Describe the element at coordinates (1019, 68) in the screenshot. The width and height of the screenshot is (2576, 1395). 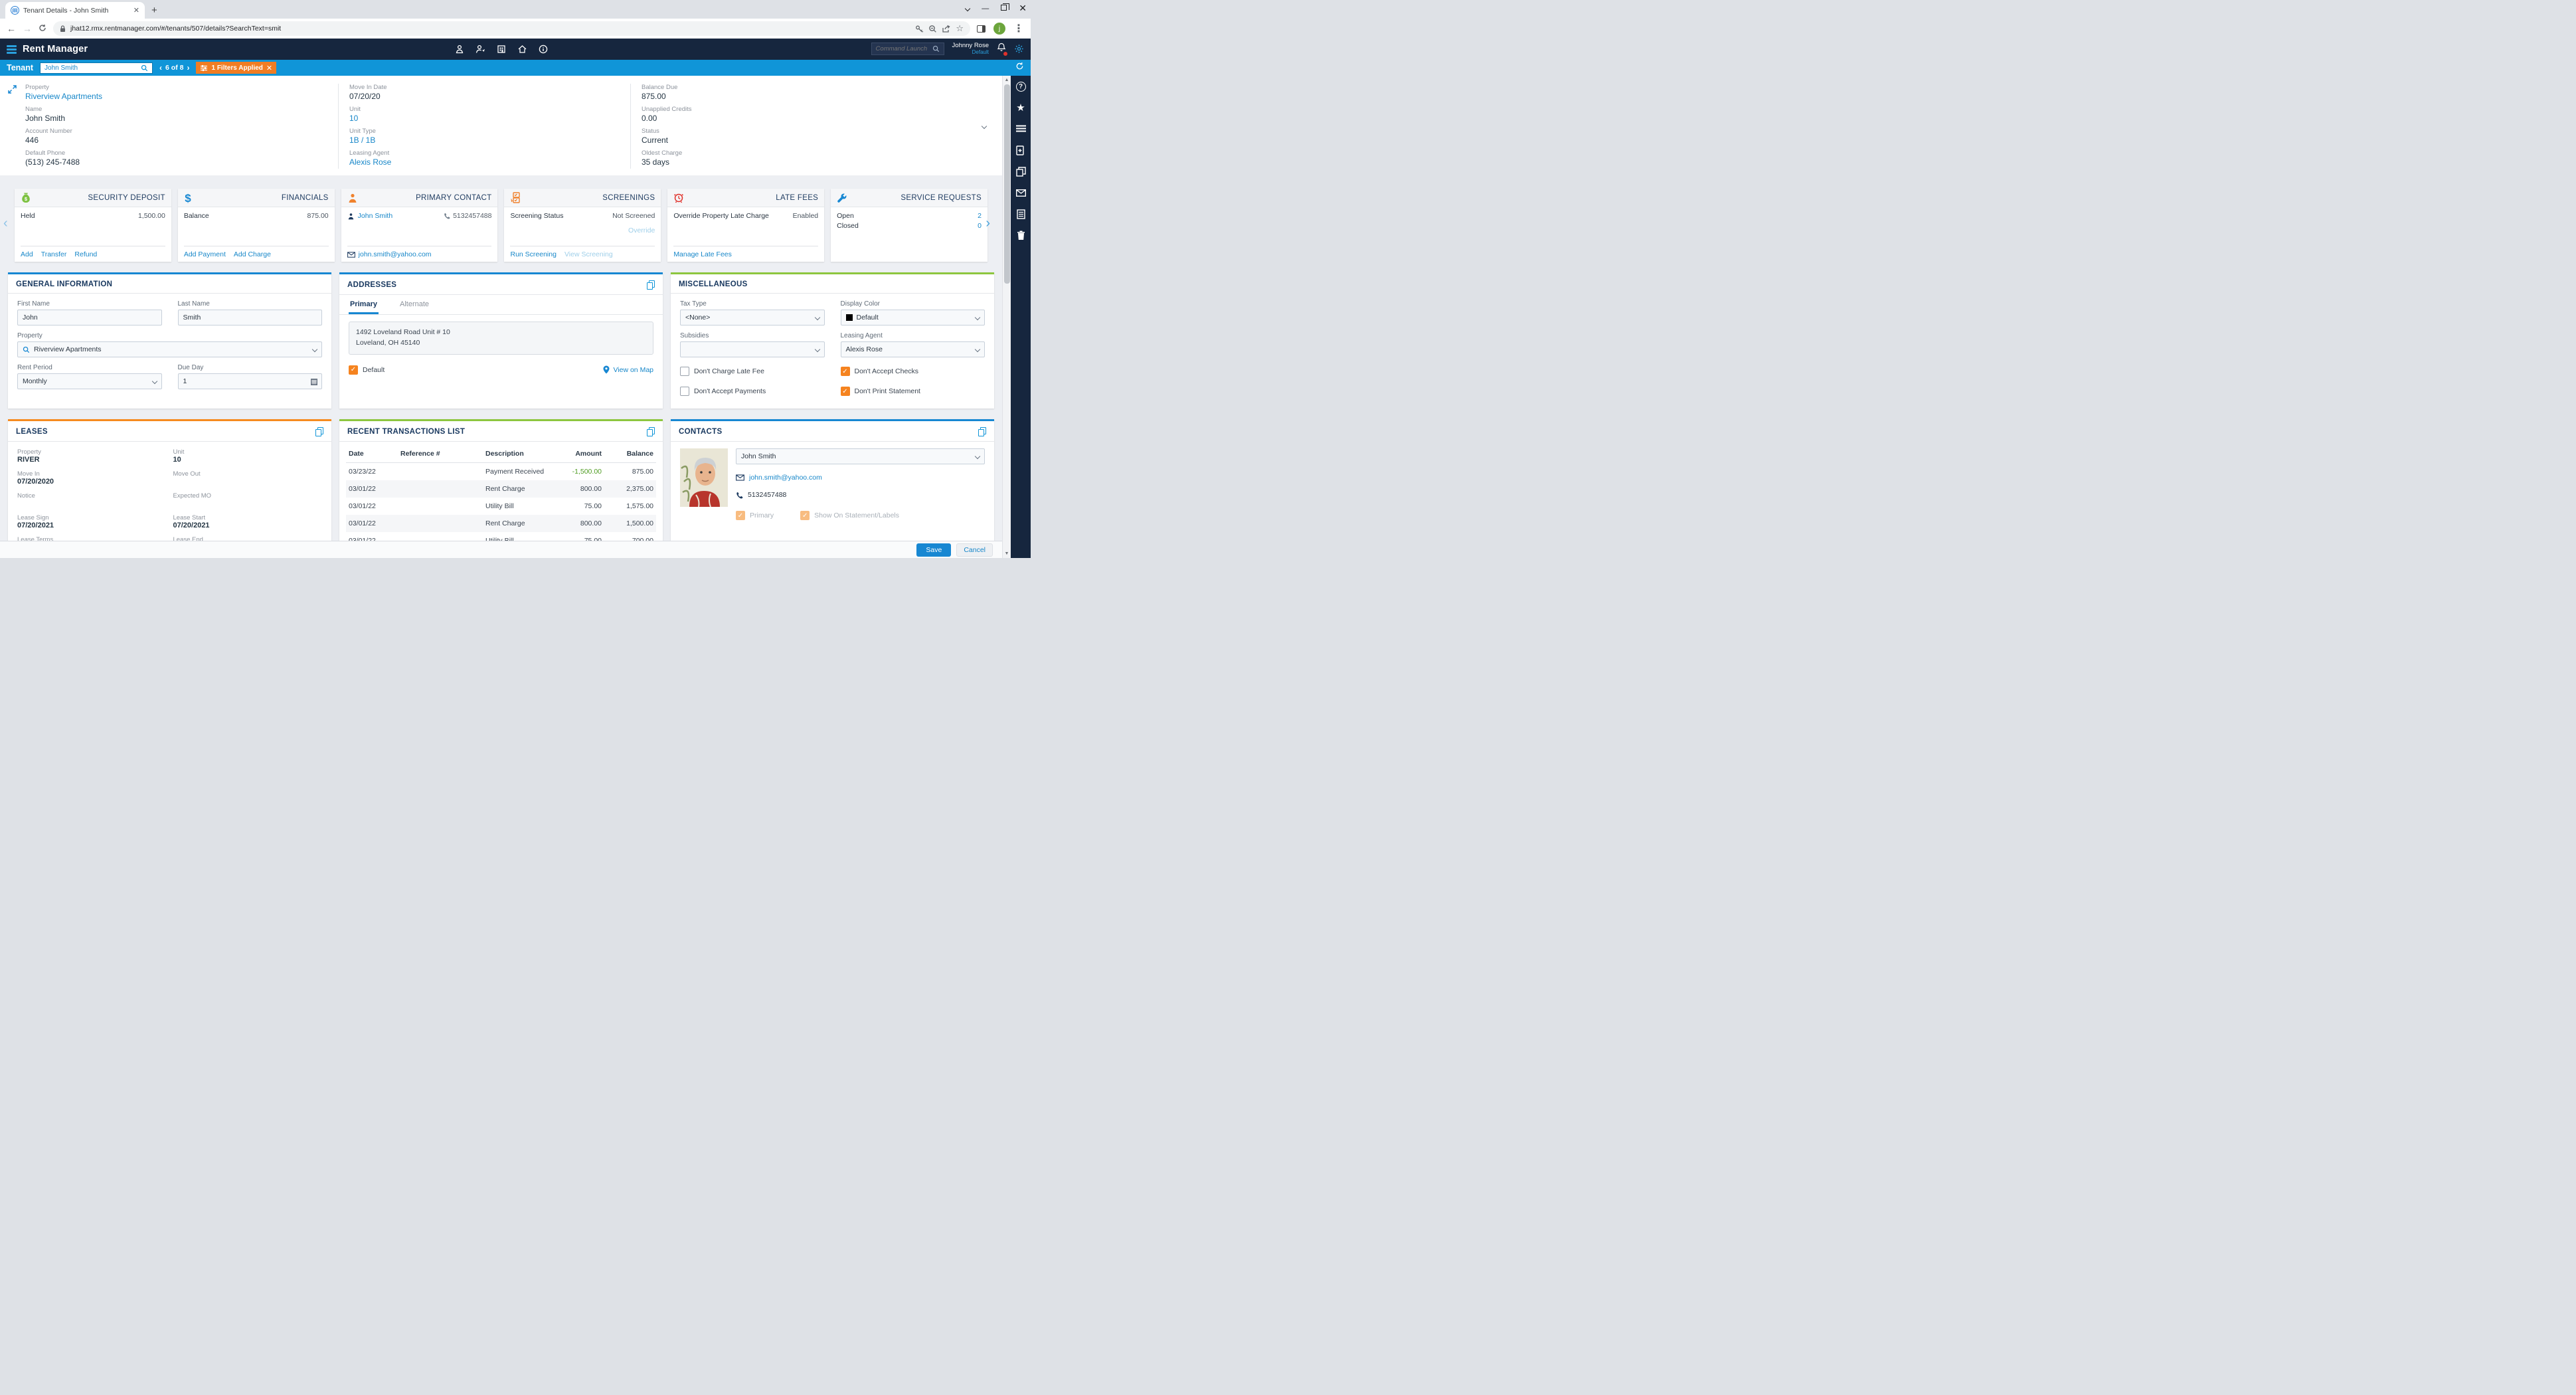
I see `refresh-icon` at that location.